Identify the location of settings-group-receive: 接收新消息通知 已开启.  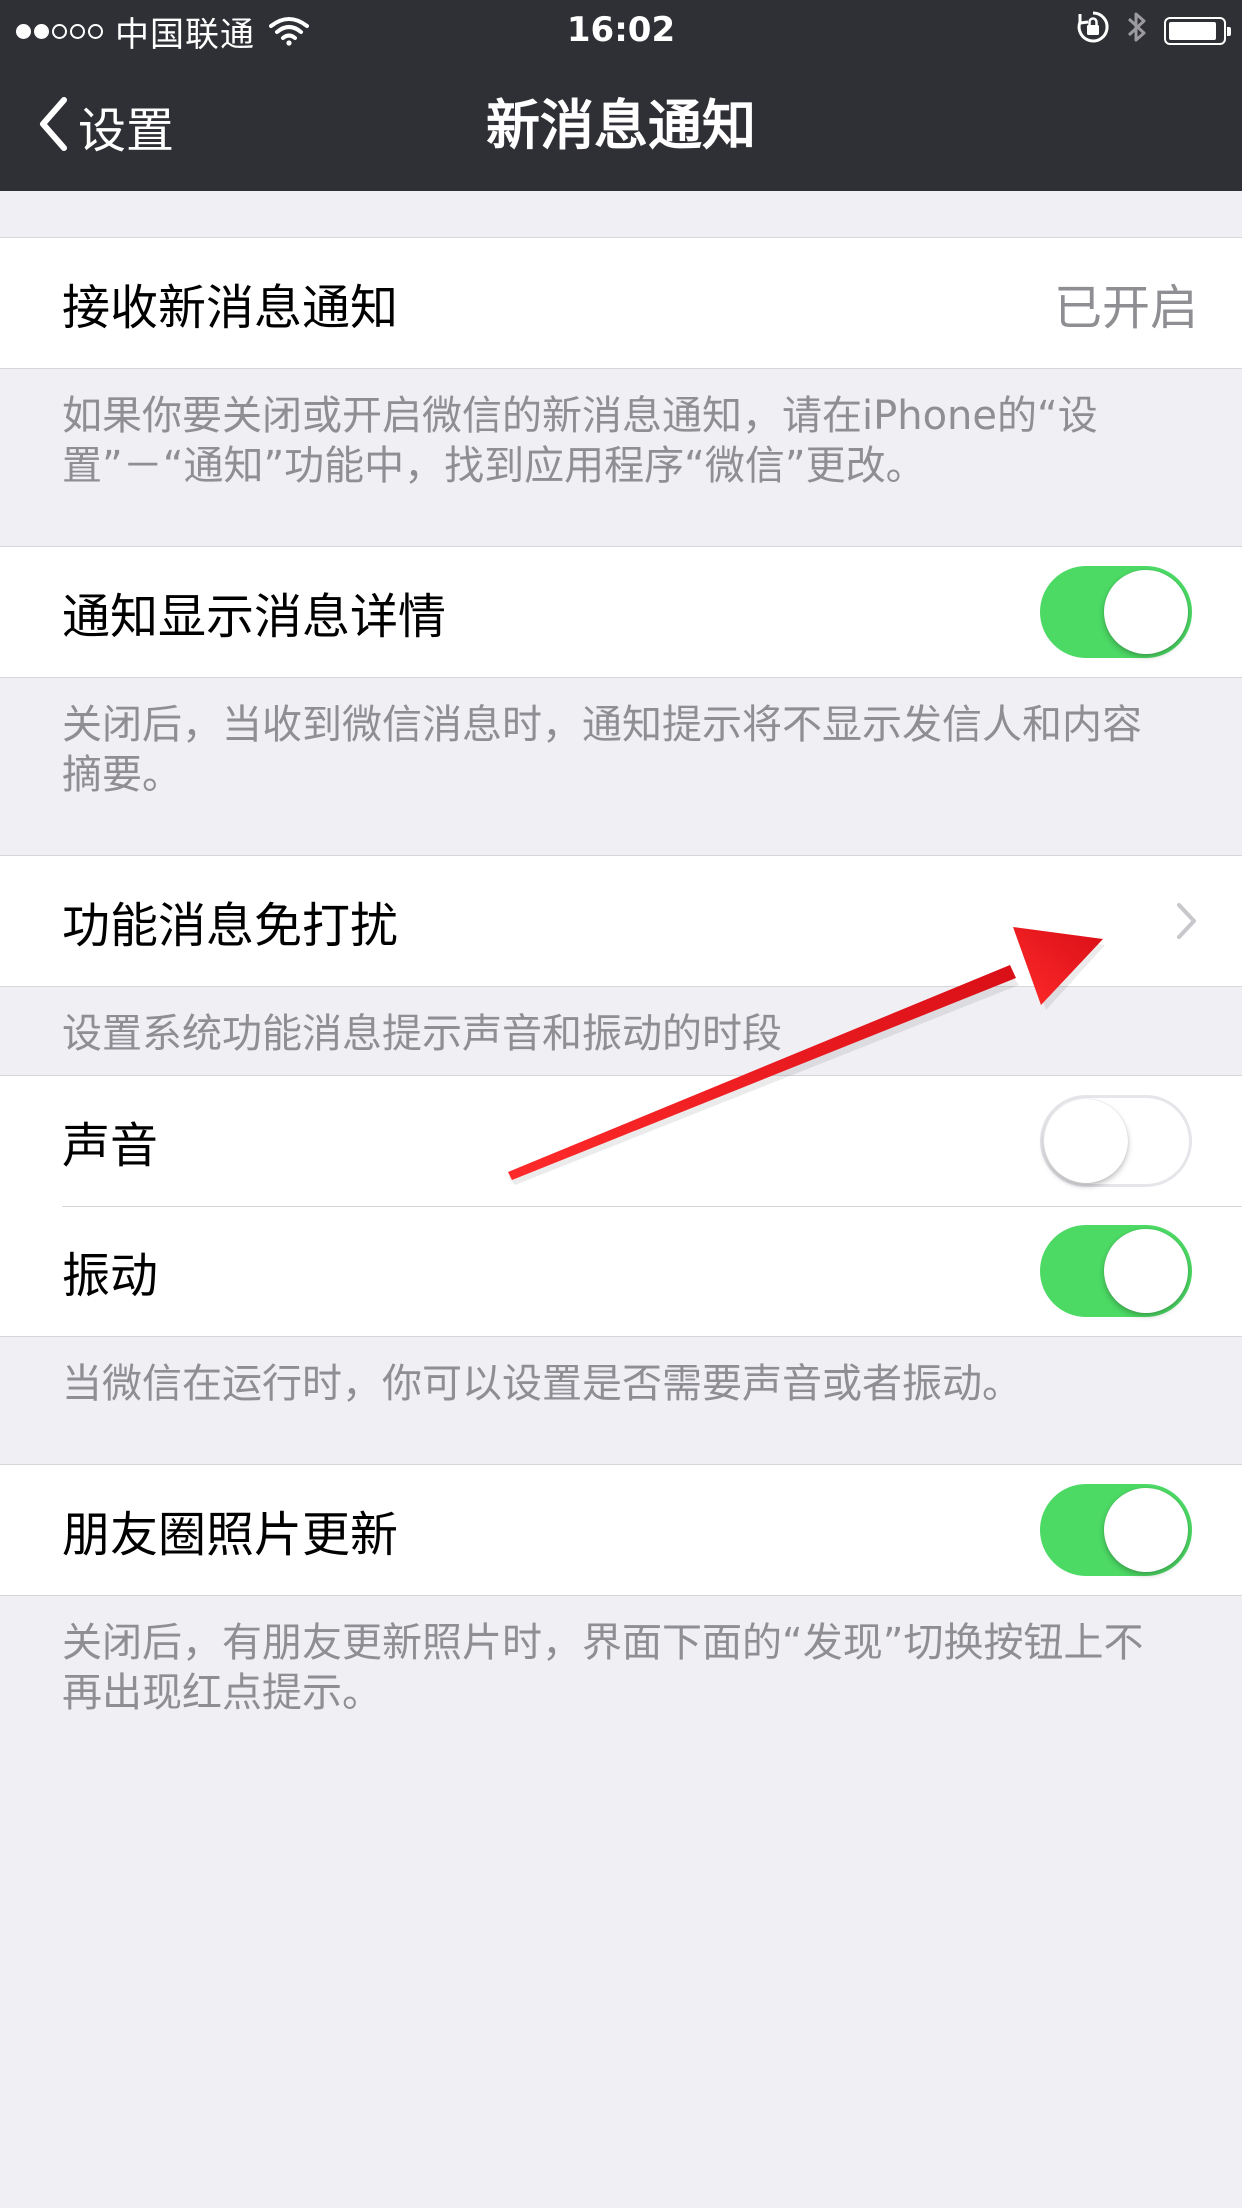
(621, 303).